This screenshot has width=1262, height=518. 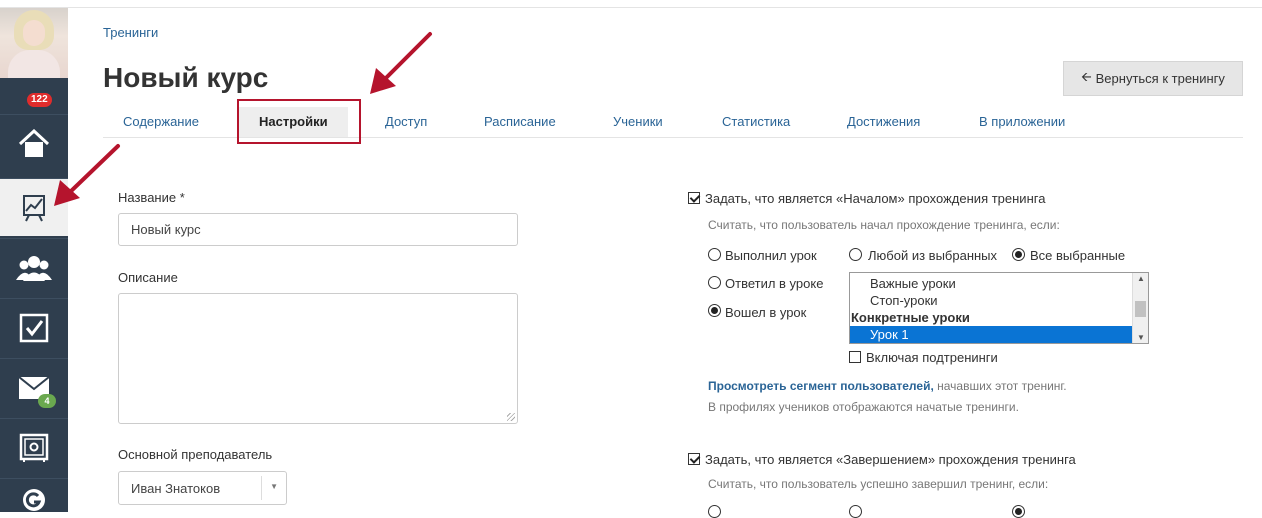 What do you see at coordinates (855, 357) in the screenshot?
I see `include-subtrainings-checkbox` at bounding box center [855, 357].